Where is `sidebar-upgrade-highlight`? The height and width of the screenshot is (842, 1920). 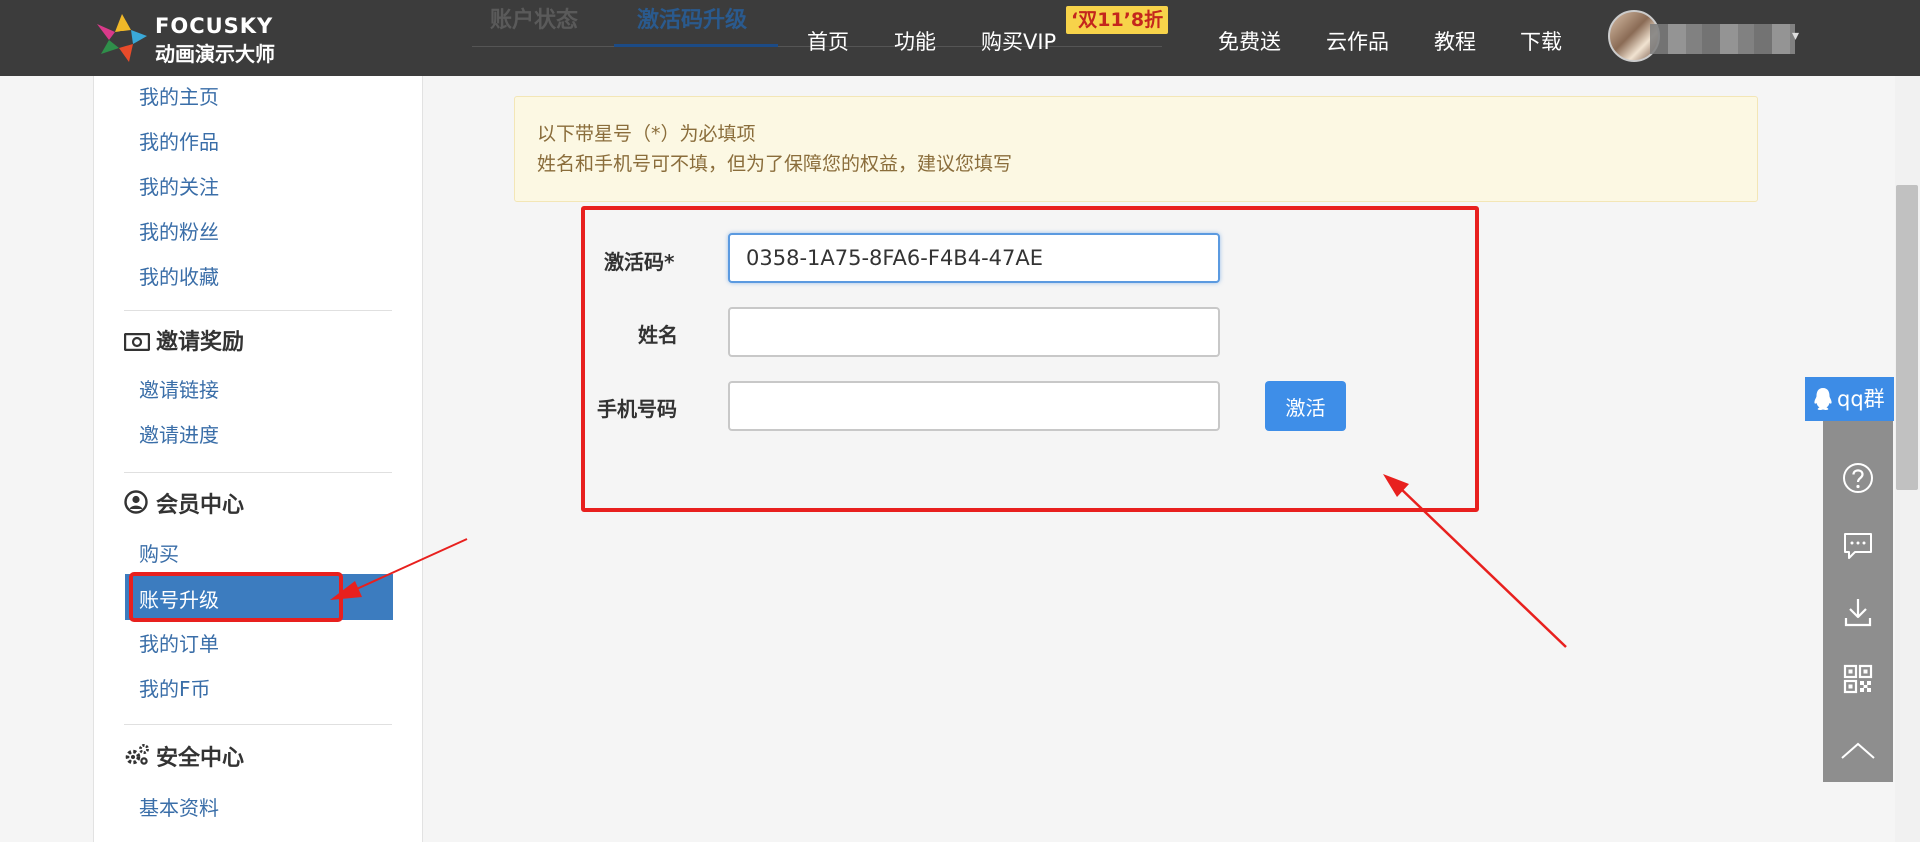
sidebar-upgrade-highlight is located at coordinates (236, 597).